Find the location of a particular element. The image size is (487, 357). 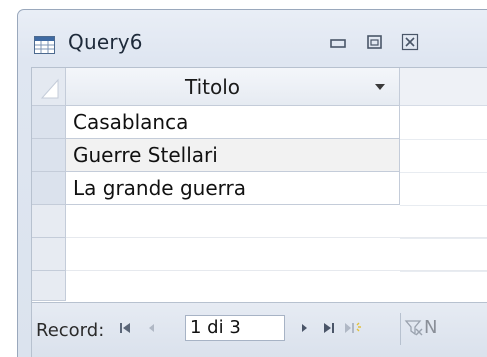

table-row: Casablanca is located at coordinates (233, 122).